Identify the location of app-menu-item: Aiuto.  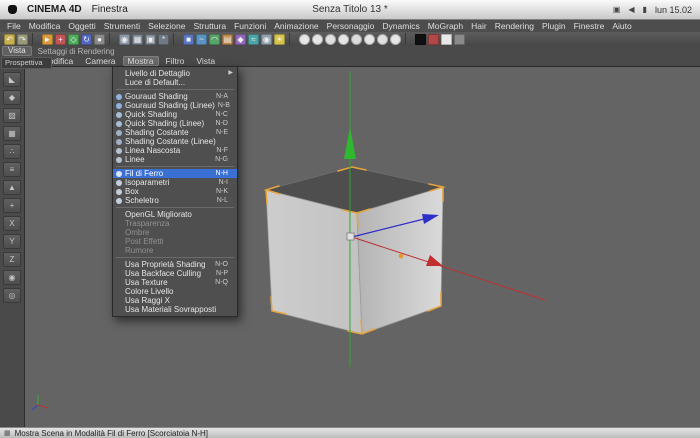
(621, 26).